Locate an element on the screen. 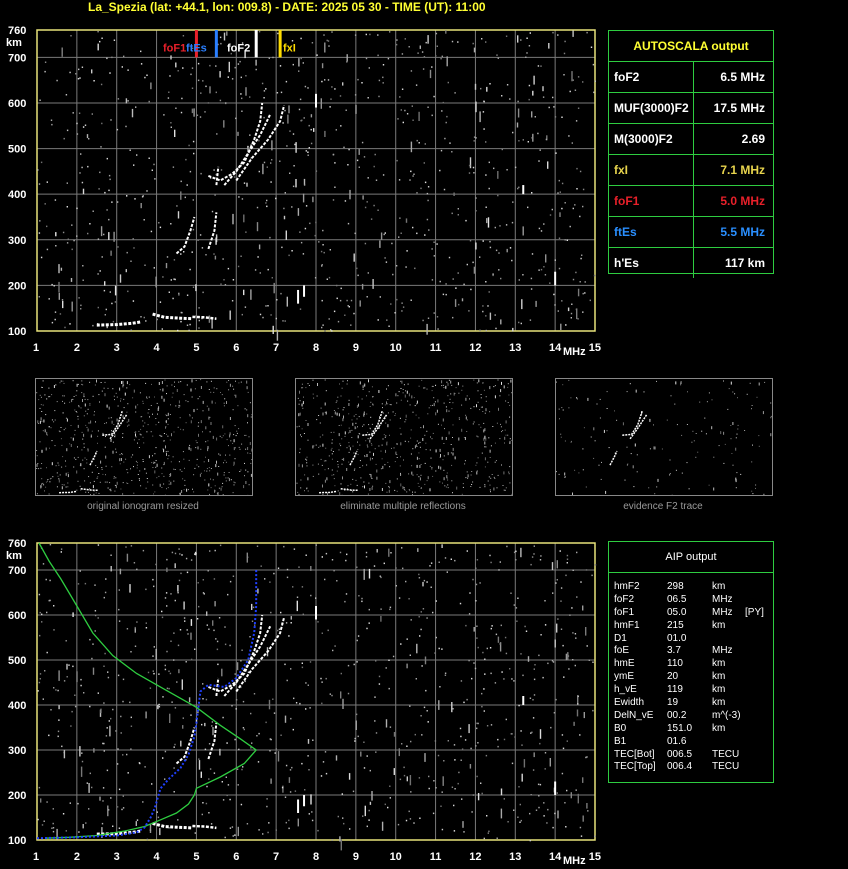 The height and width of the screenshot is (869, 848). aip-param: foE is located at coordinates (622, 651).